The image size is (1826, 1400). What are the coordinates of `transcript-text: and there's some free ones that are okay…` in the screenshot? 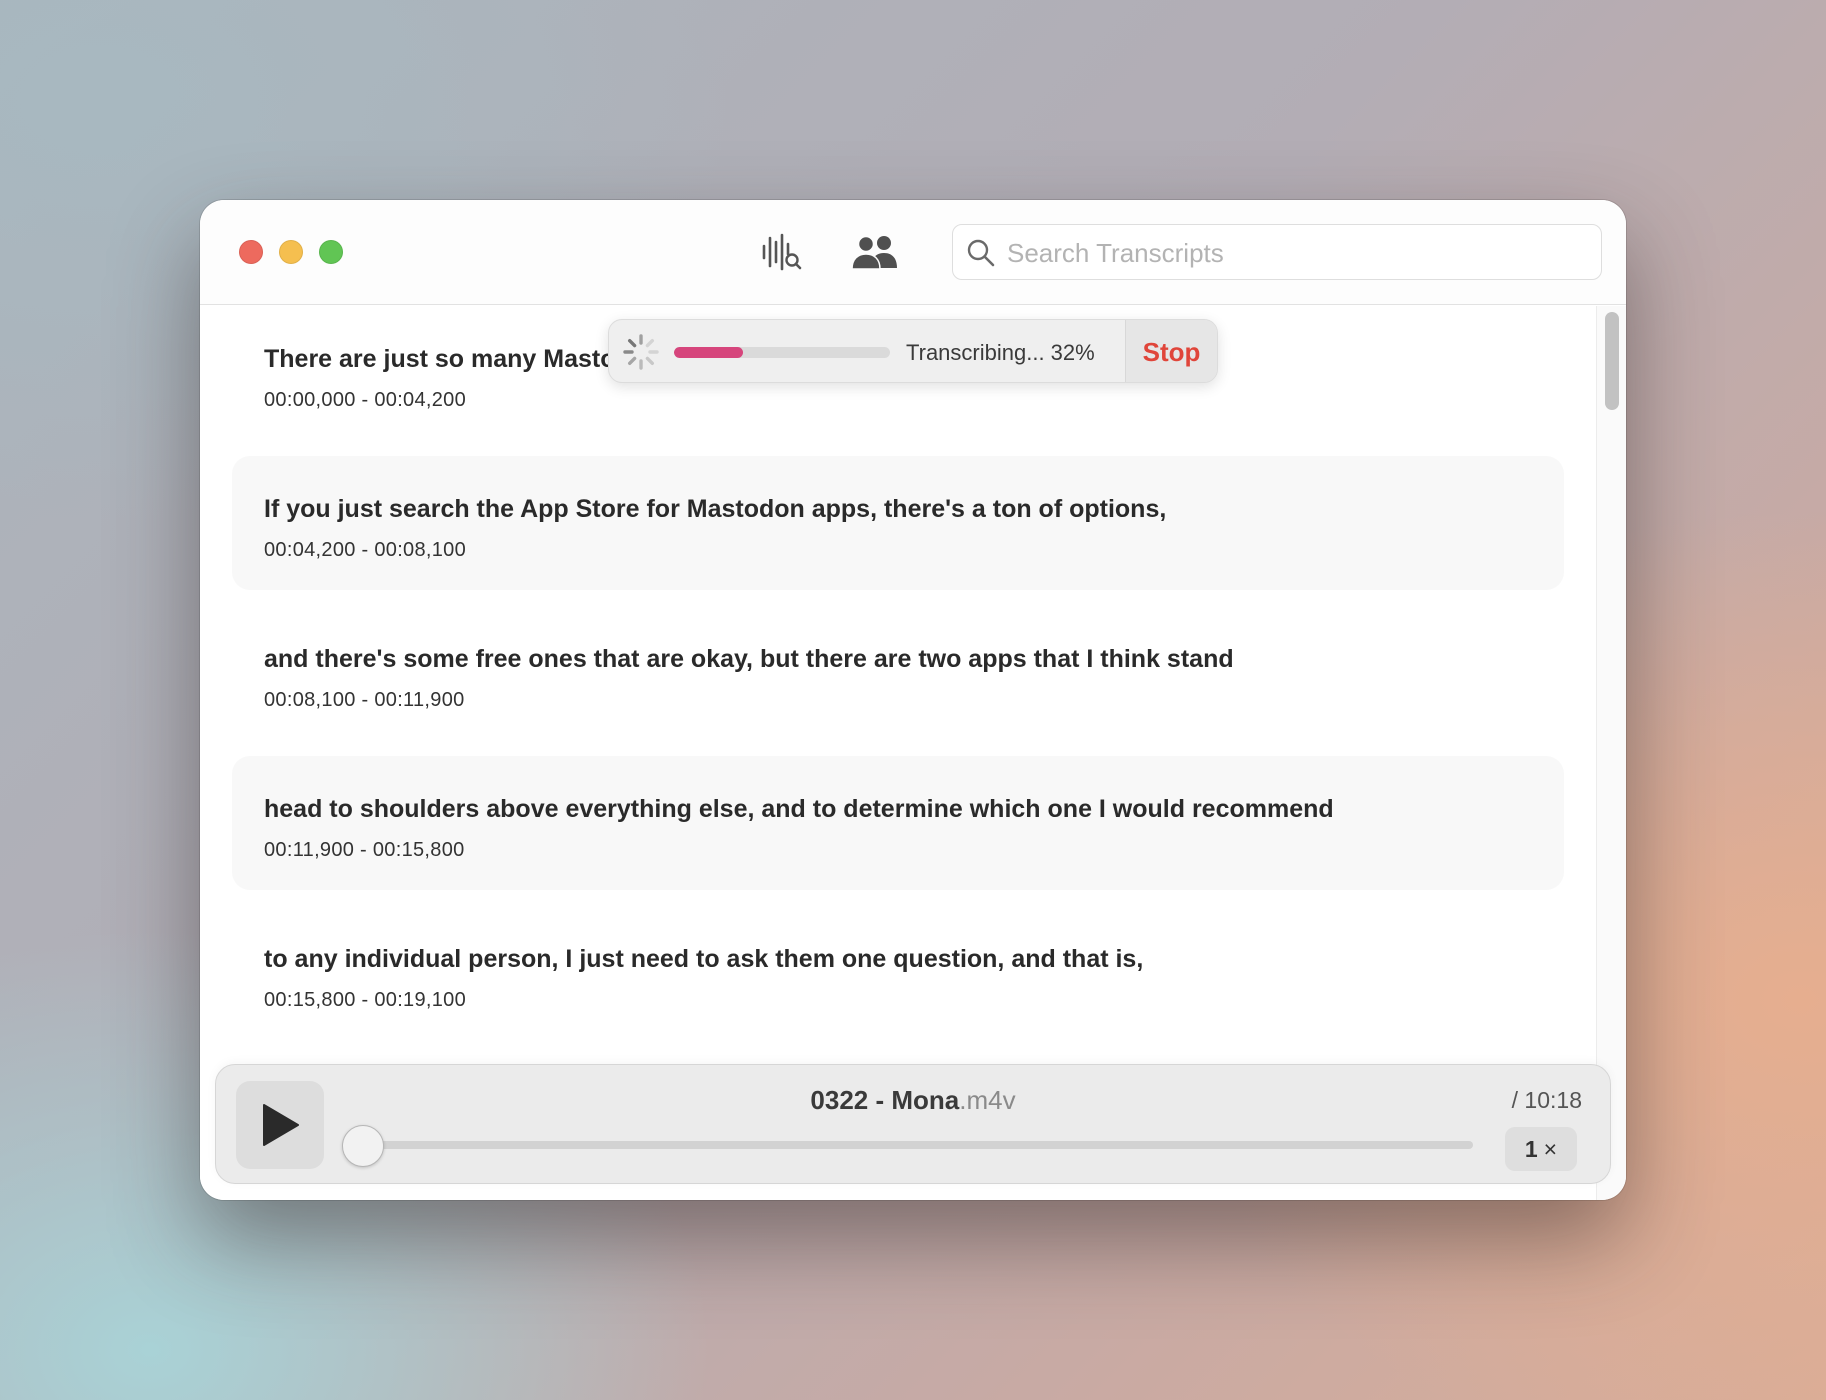 It's located at (749, 659).